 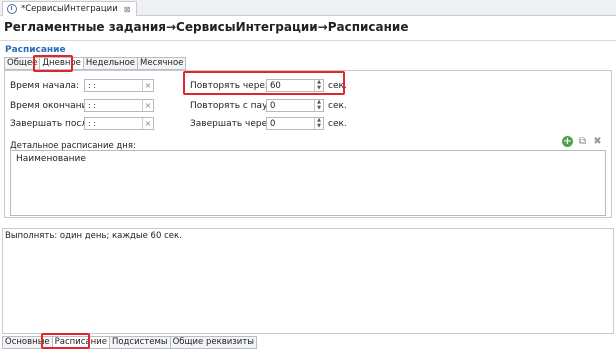 I want to click on start-time-value: : :, so click(x=92, y=85).